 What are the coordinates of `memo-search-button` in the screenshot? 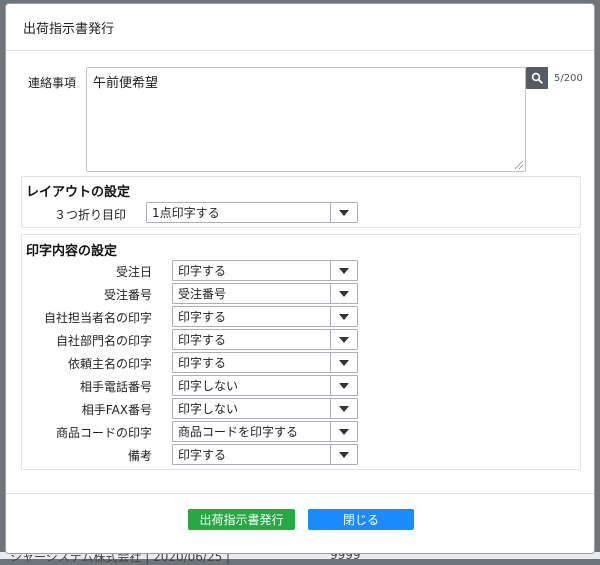 It's located at (537, 78).